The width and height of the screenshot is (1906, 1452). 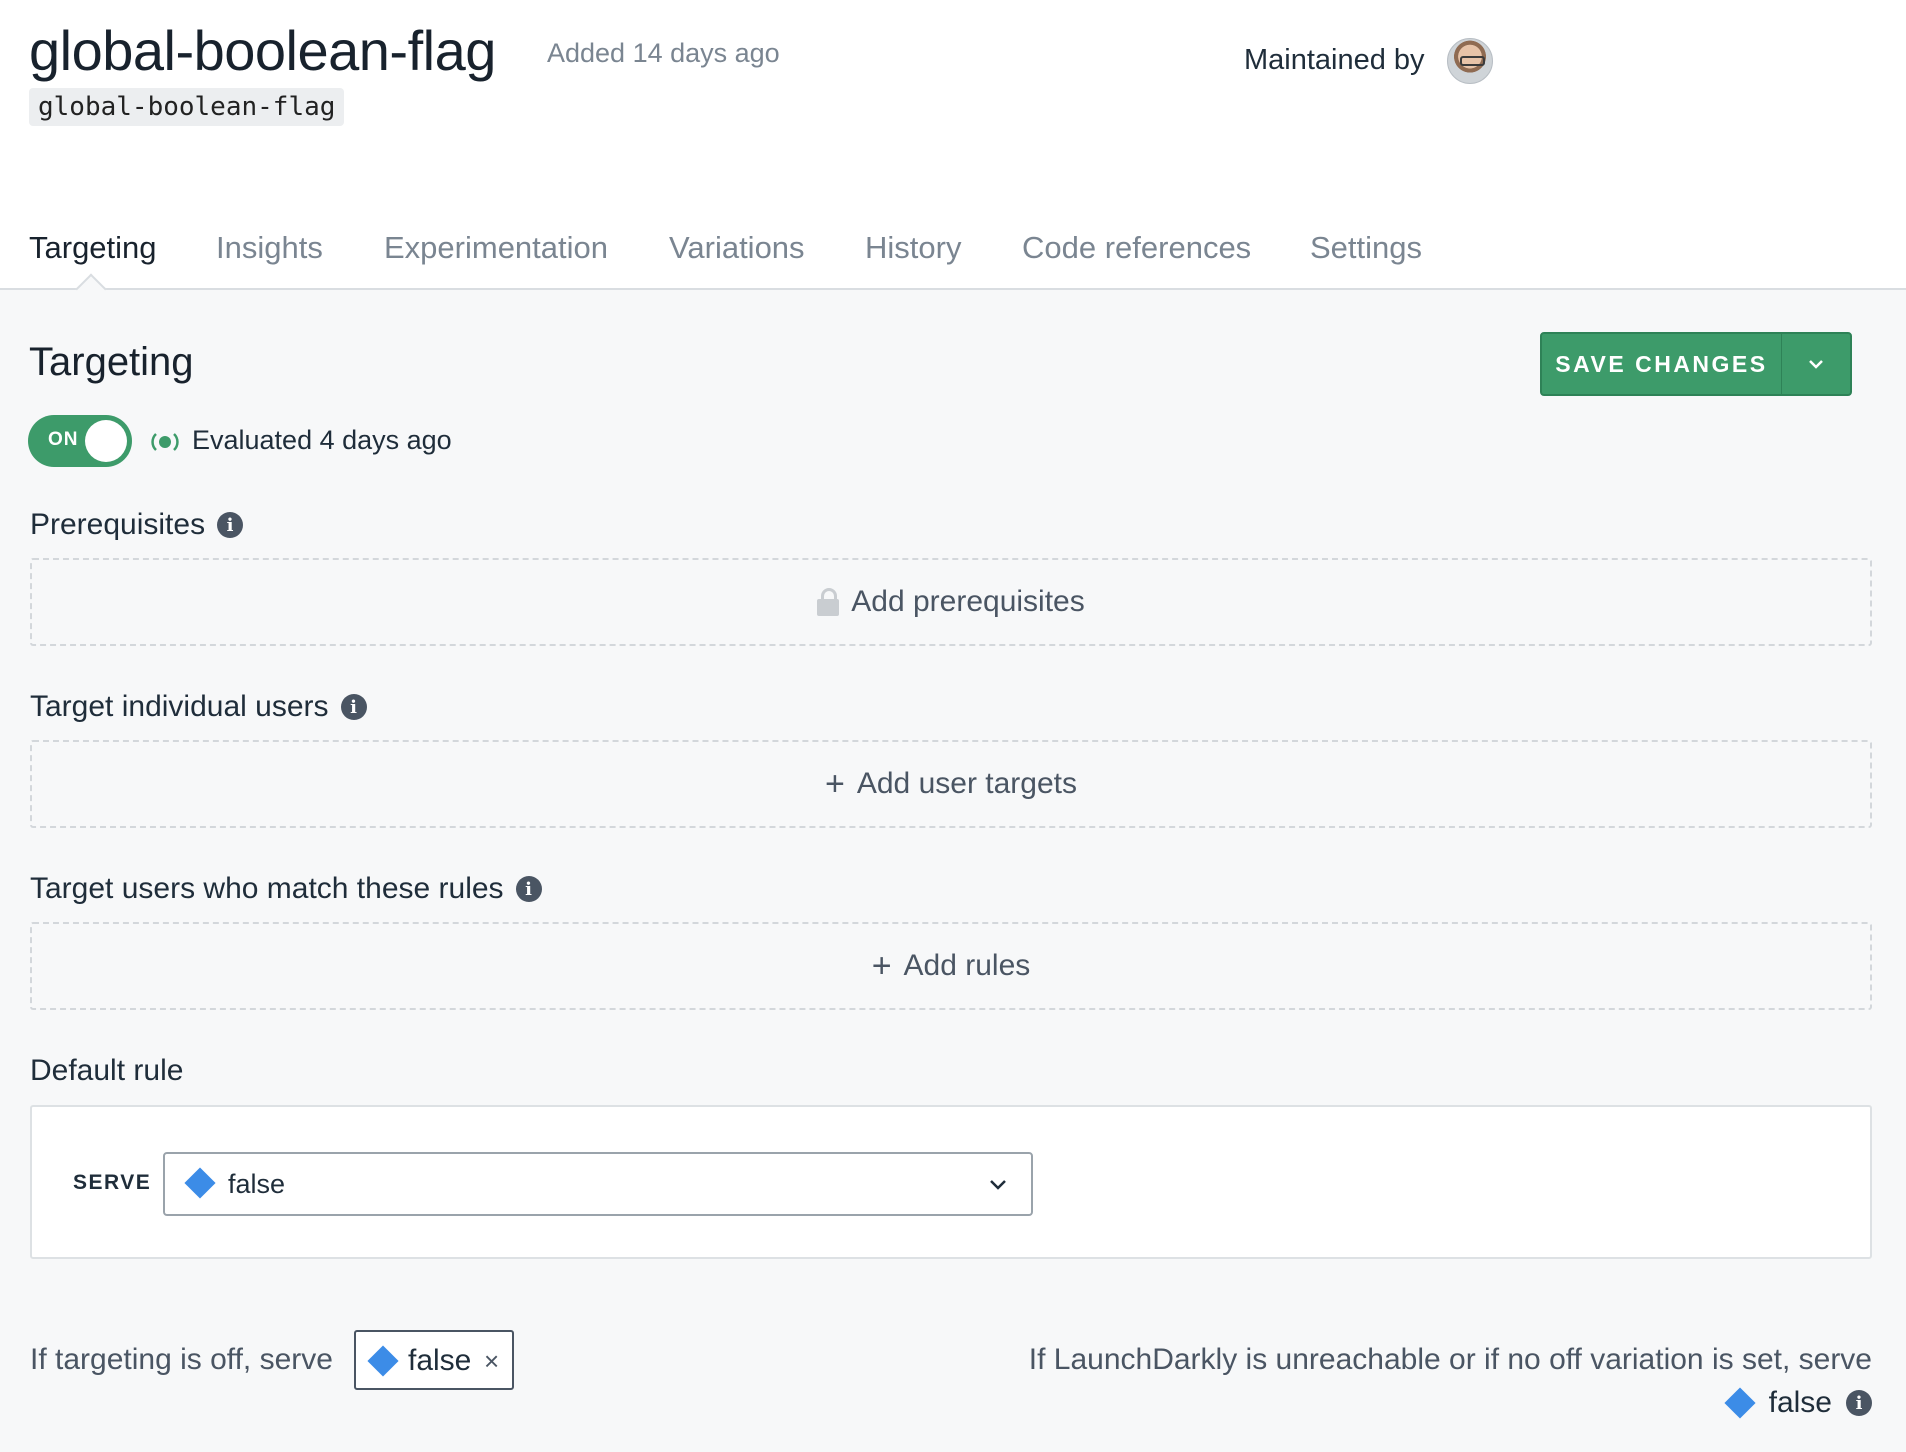 I want to click on default-rule-card: SERVE false, so click(x=951, y=1182).